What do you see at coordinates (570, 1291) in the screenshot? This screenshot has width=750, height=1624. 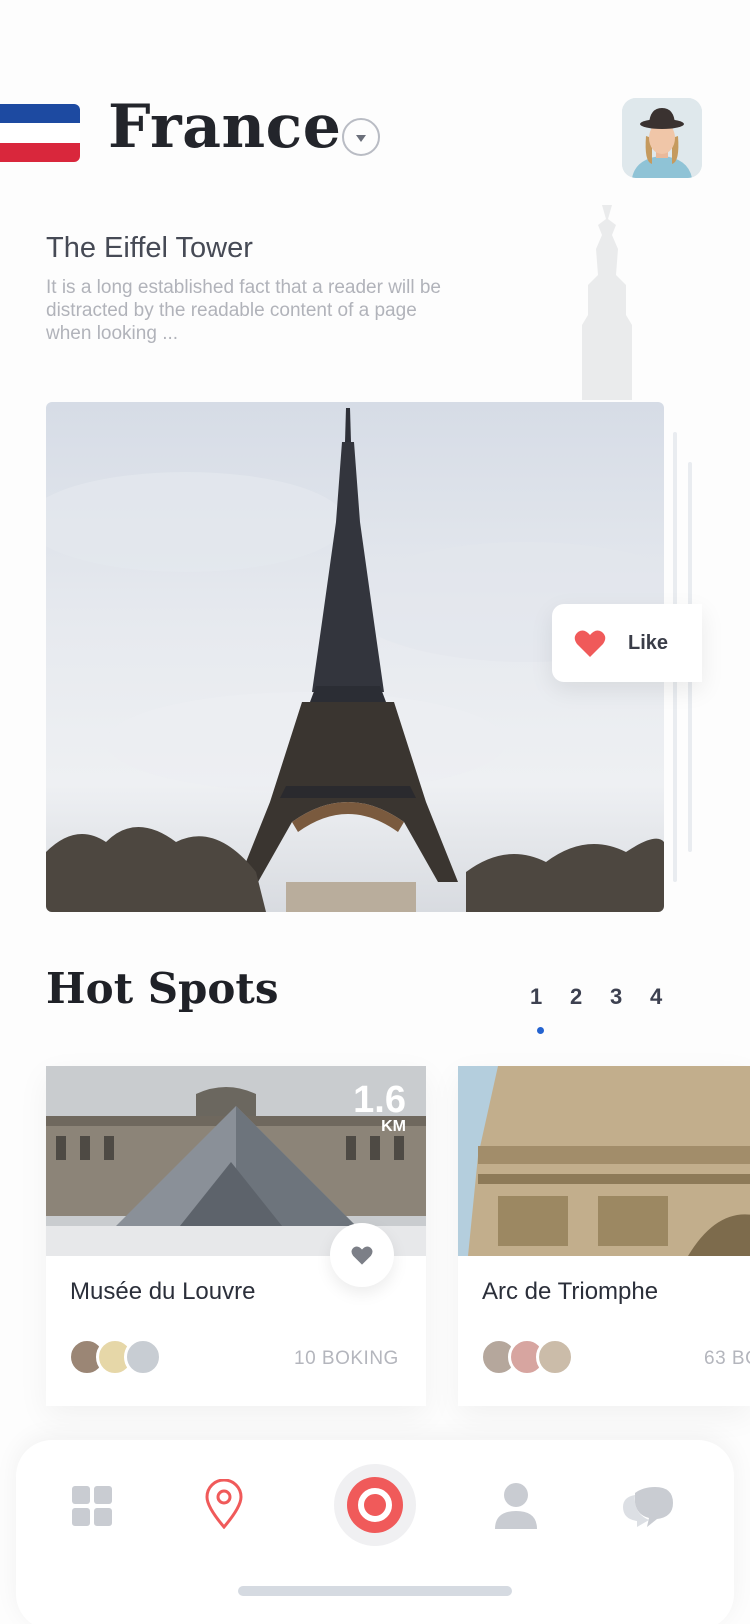 I see `place-name: Arc de Triomphe` at bounding box center [570, 1291].